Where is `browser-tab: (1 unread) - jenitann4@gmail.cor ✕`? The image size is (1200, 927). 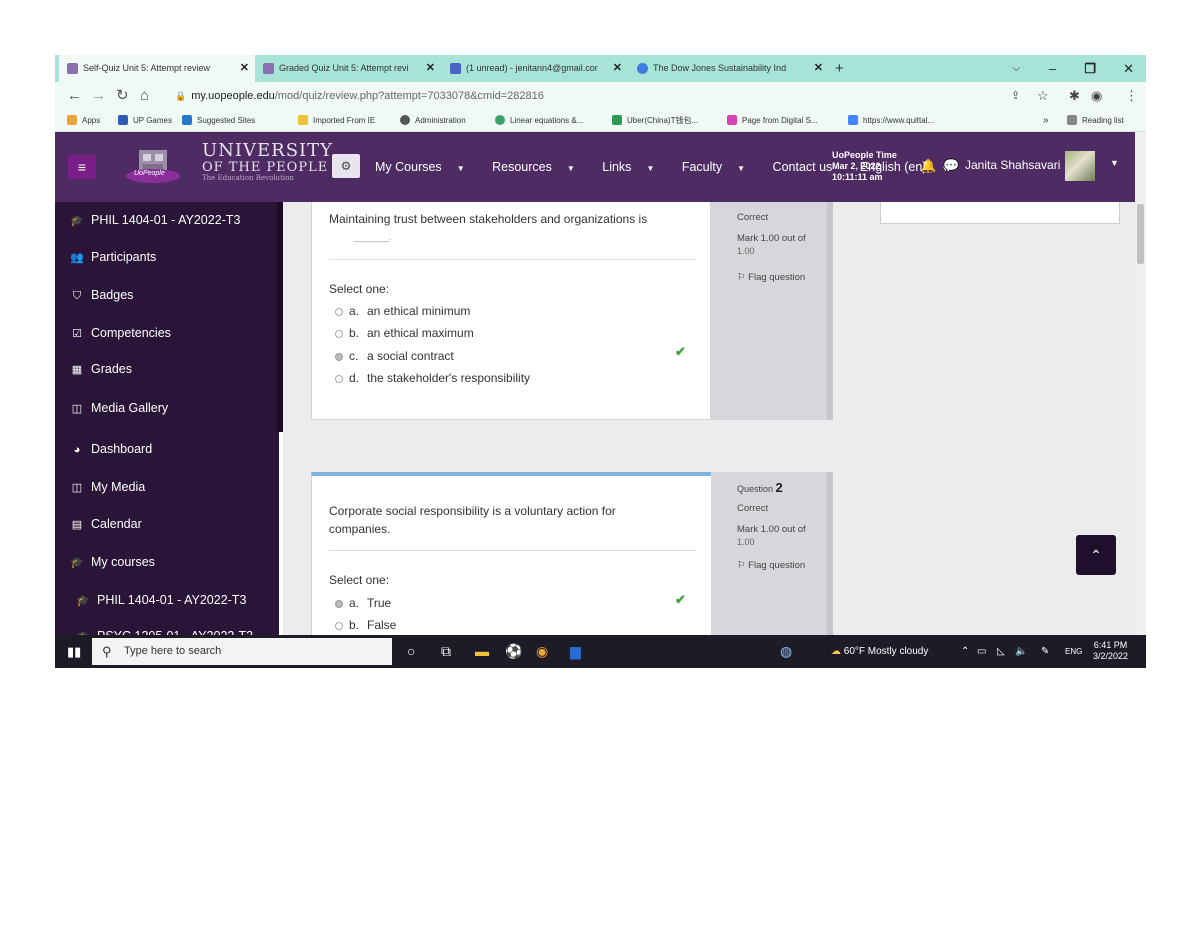 browser-tab: (1 unread) - jenitann4@gmail.cor ✕ is located at coordinates (535, 68).